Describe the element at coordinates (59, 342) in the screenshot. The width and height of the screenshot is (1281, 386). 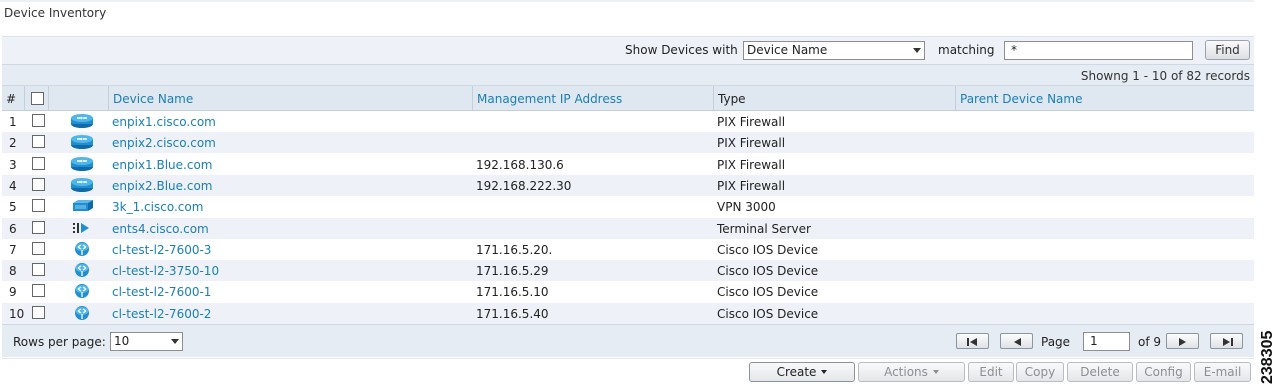
I see `rows-per-page-label: Rows per page:` at that location.